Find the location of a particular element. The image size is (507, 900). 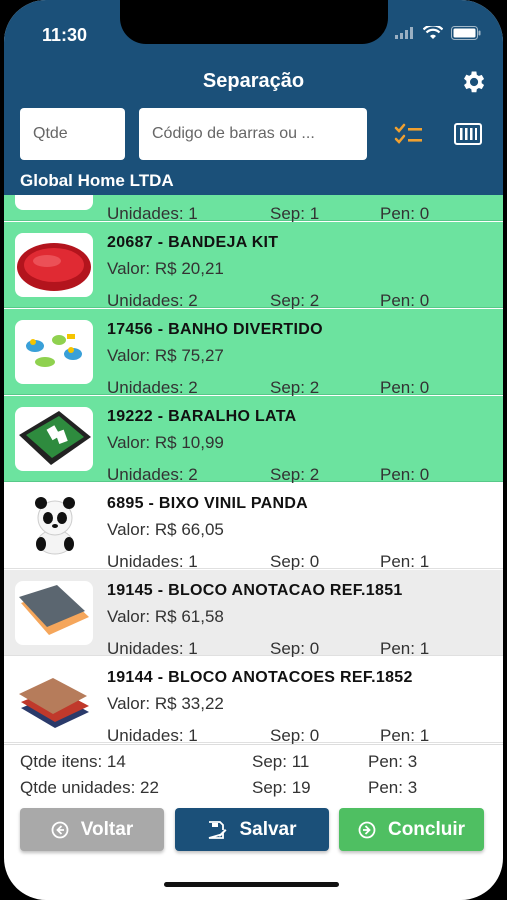

home-indicator is located at coordinates (251, 884).